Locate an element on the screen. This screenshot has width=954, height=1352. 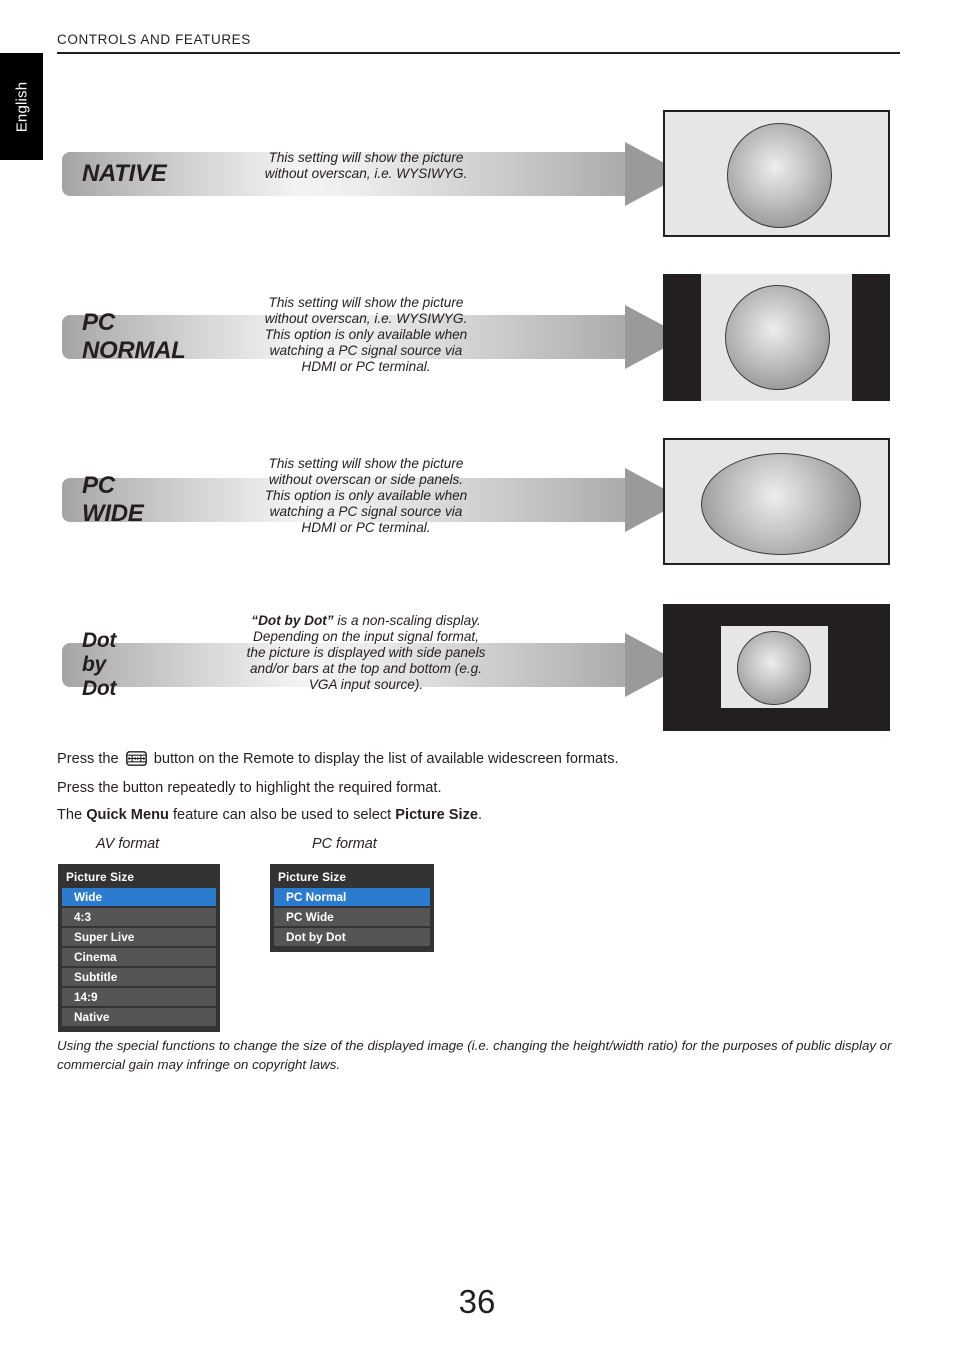
av-menu-title: Picture Size is located at coordinates (100, 877).